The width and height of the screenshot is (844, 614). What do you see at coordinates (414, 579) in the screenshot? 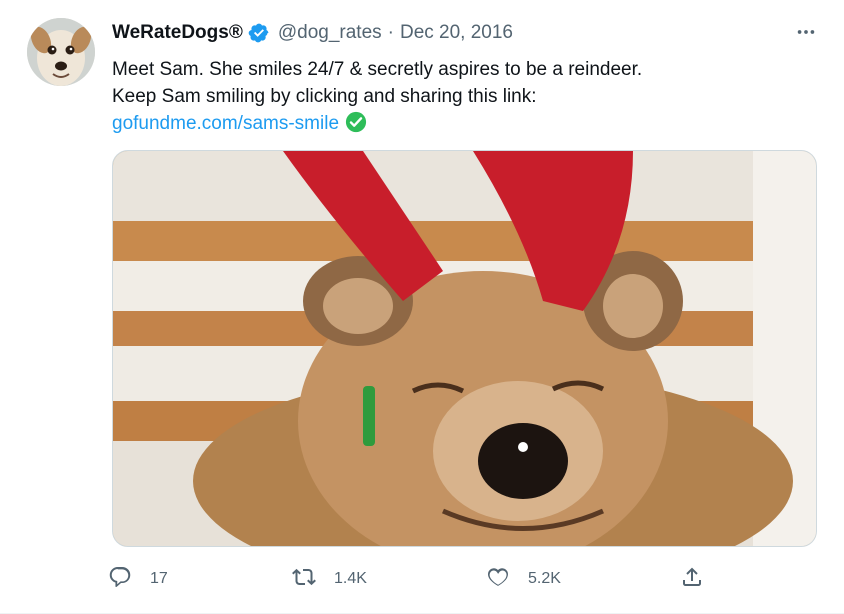
I see `tweet-actions: 17 1.4K 5.2K` at bounding box center [414, 579].